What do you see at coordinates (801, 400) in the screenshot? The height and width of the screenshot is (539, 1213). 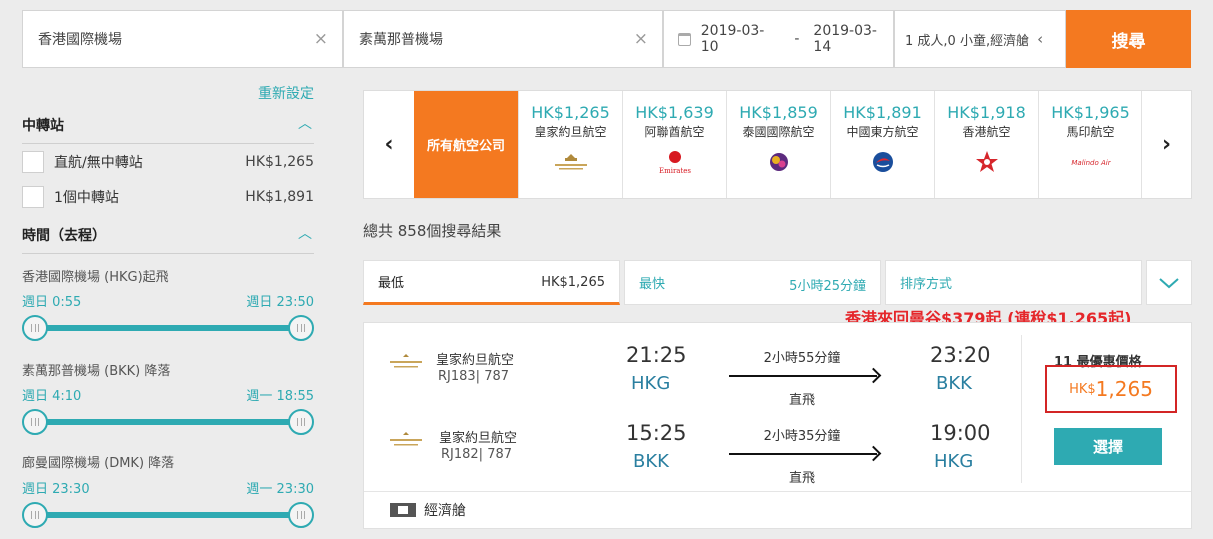 I see `stops-label: 直飛` at bounding box center [801, 400].